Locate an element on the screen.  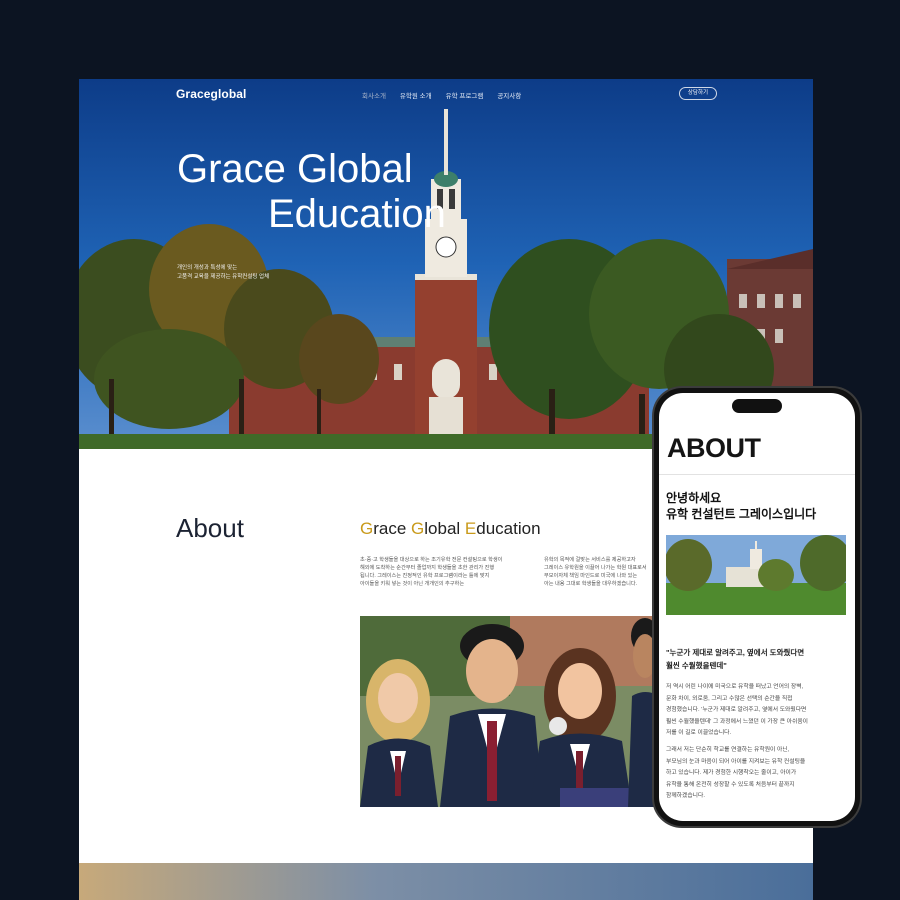
brand-heading: Grace Global Education is located at coordinates (450, 529).